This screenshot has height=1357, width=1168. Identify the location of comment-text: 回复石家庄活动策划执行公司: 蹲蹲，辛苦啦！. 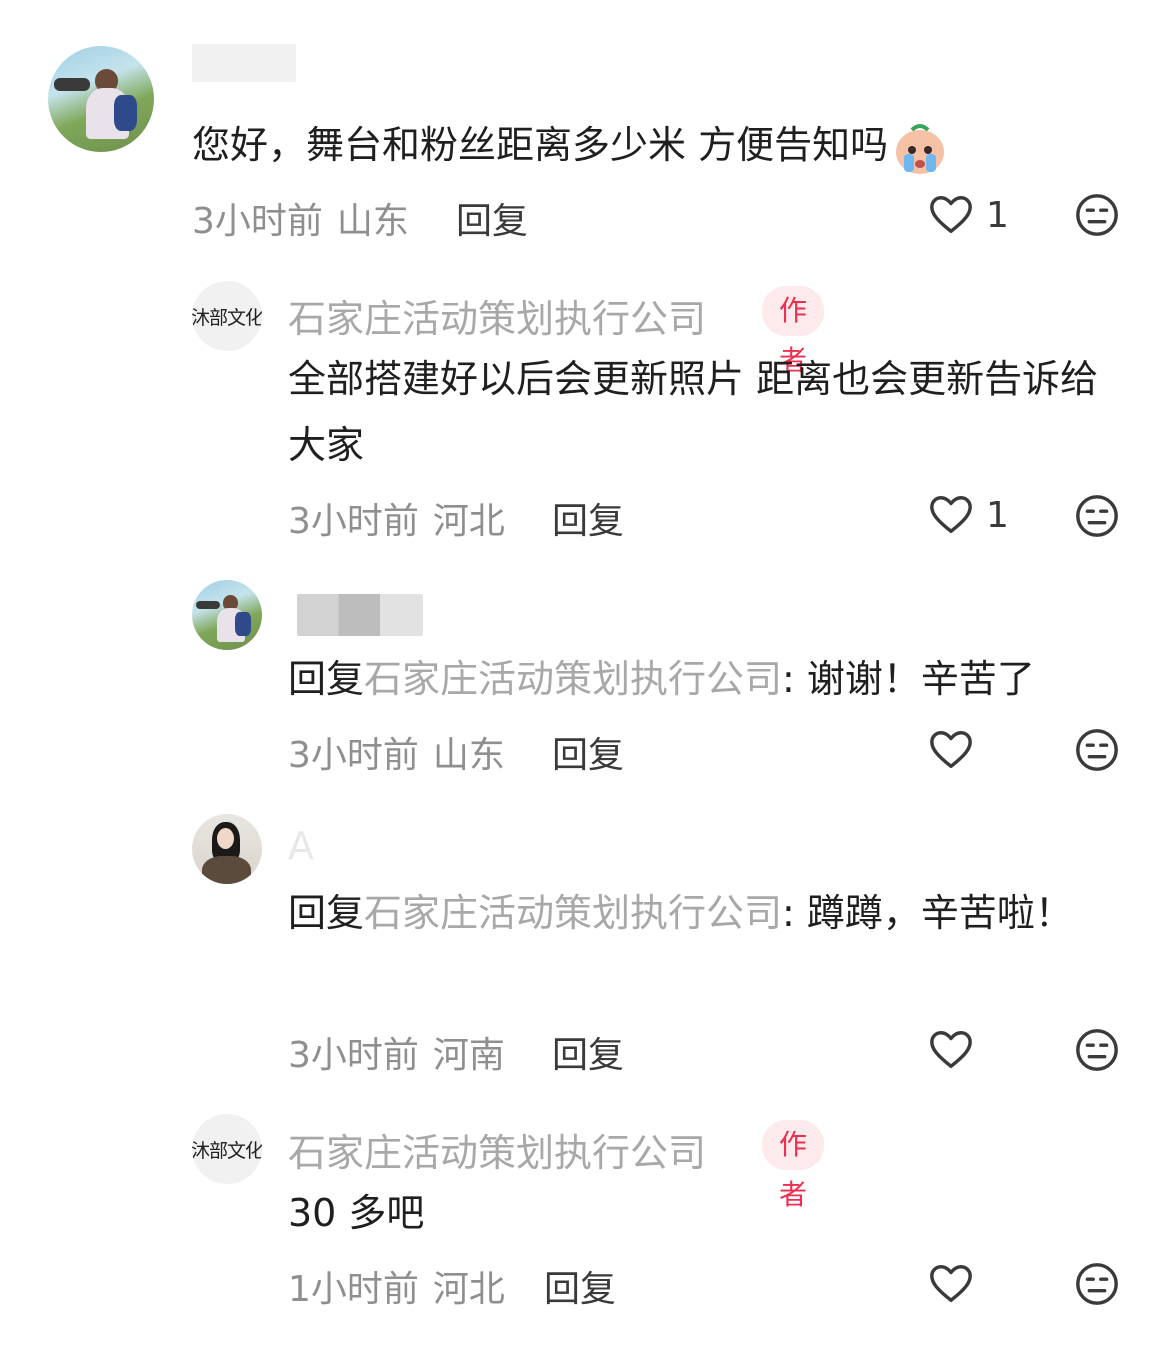
(680, 913).